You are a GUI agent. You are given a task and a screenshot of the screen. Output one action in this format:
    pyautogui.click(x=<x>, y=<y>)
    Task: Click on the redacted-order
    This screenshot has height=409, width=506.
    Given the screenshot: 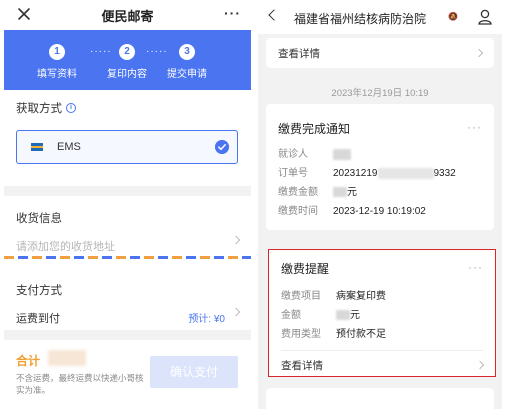 What is the action you would take?
    pyautogui.click(x=405, y=173)
    